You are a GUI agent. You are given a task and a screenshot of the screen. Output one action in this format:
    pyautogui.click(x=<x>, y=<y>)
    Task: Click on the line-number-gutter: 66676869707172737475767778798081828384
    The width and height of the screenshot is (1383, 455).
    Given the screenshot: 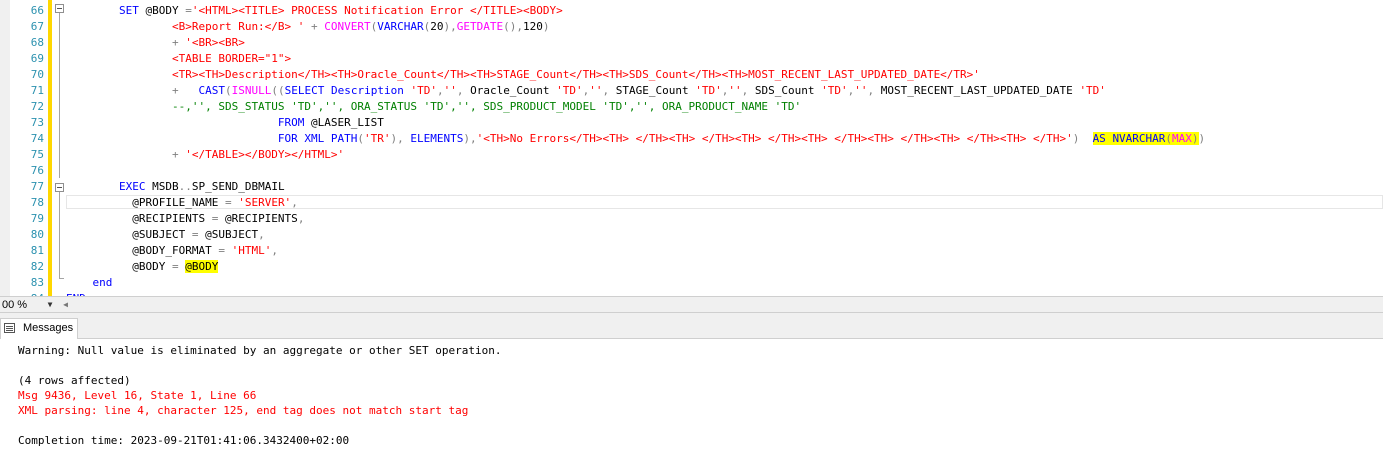 What is the action you would take?
    pyautogui.click(x=29, y=148)
    